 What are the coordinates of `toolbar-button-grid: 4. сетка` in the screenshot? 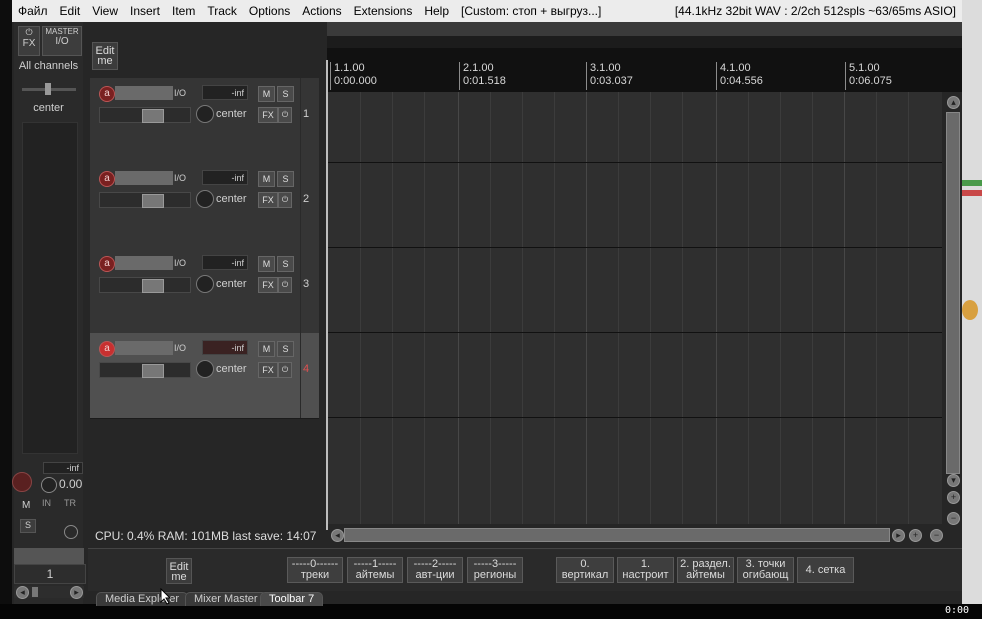 It's located at (825, 570).